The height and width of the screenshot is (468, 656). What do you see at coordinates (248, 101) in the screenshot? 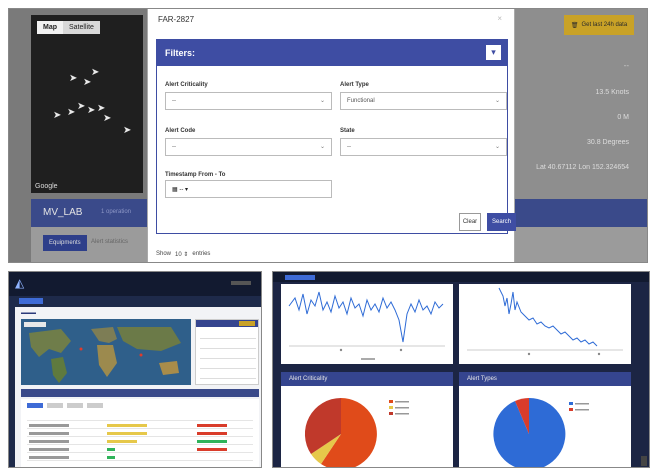
I see `alert-criticality-select: -- ⌄` at bounding box center [248, 101].